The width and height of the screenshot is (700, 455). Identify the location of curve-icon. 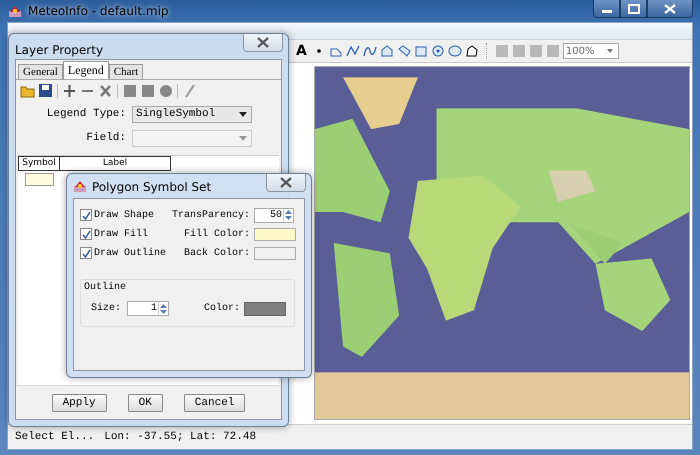
(369, 51).